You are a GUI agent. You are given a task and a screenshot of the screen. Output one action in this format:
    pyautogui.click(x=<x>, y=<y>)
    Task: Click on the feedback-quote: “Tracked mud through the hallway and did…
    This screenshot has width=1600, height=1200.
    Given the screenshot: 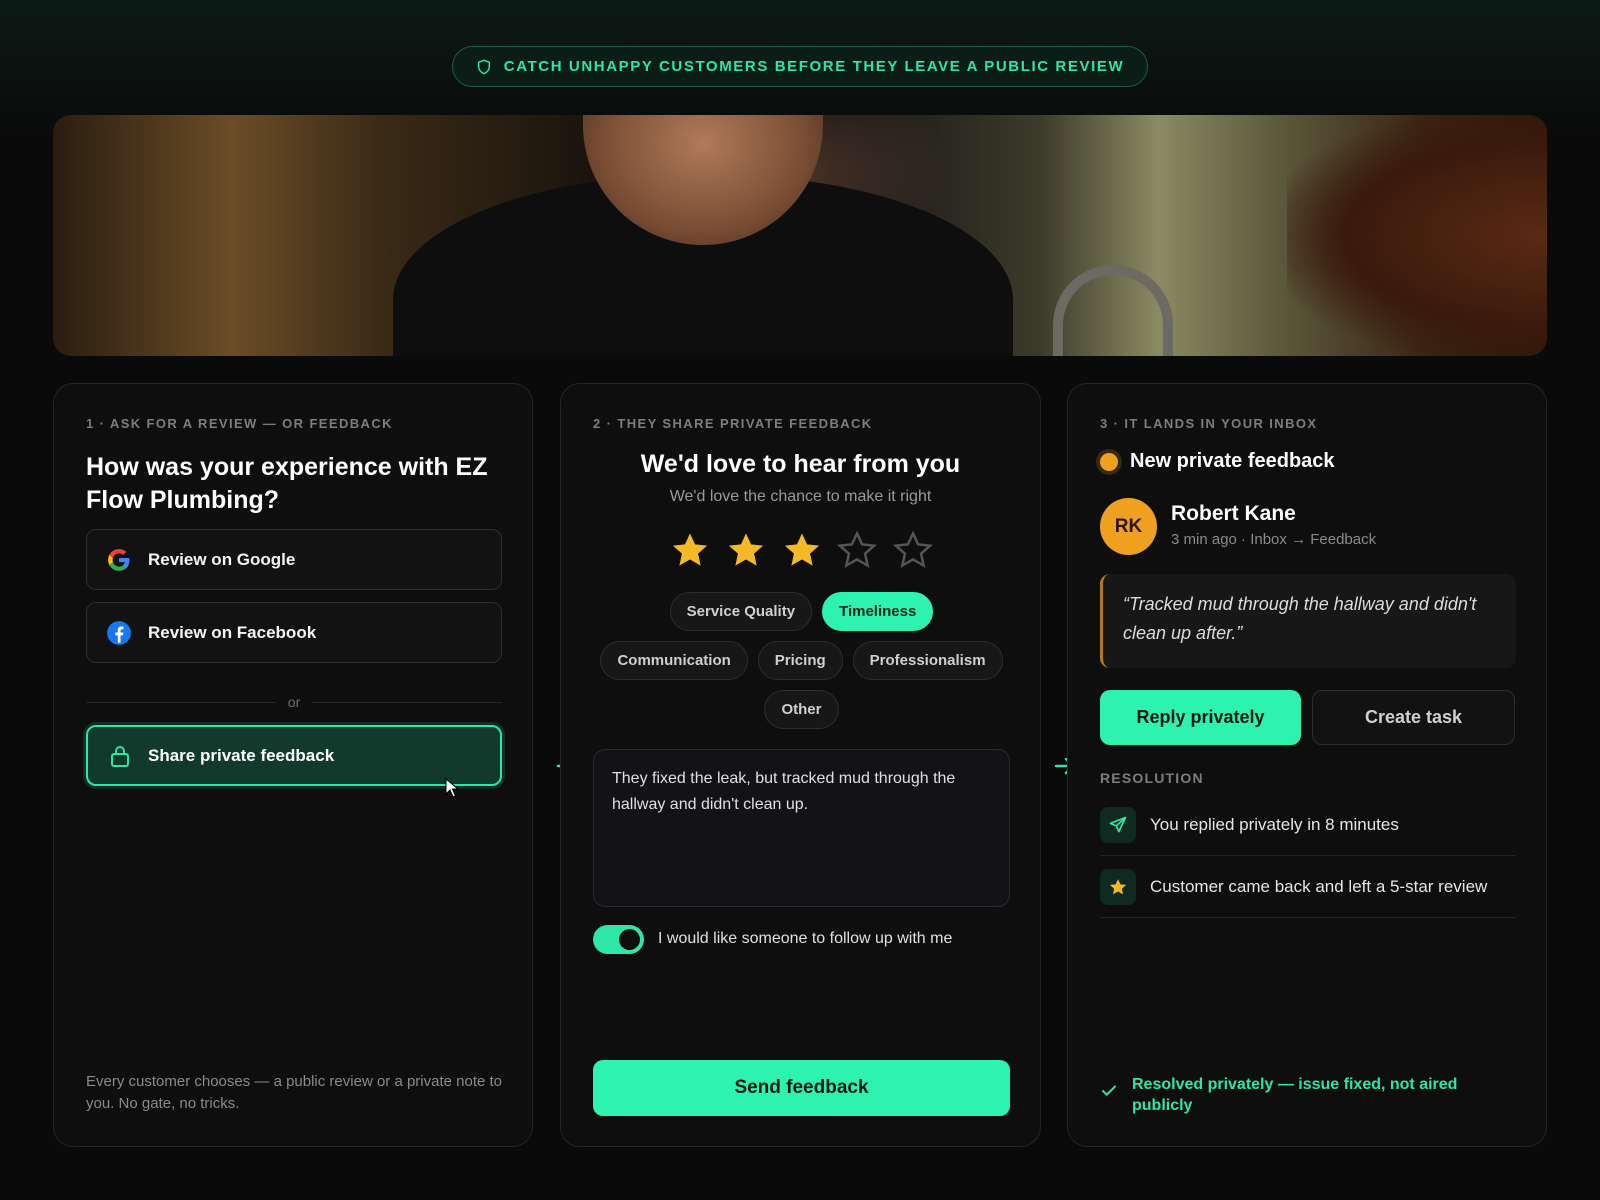 What is the action you would take?
    pyautogui.click(x=1308, y=621)
    